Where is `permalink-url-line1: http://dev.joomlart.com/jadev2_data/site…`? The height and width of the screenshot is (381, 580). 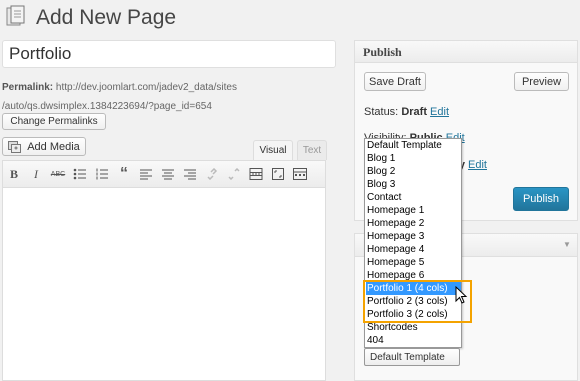
permalink-url-line1: http://dev.joomlart.com/jadev2_data/site… is located at coordinates (146, 87).